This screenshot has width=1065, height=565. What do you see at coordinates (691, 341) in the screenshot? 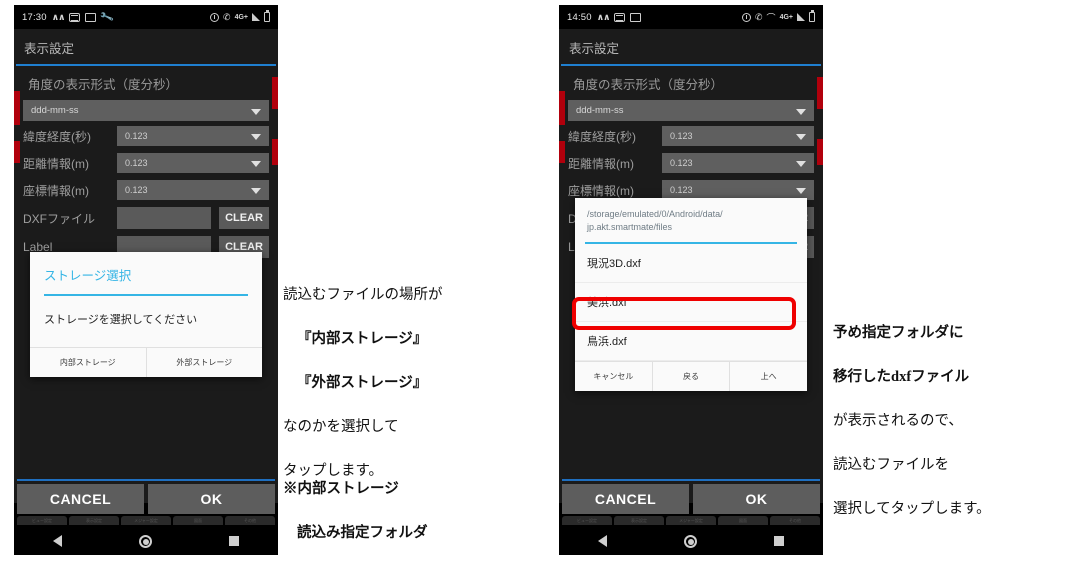
I see `list-item-selected: 鳥浜.dxf` at bounding box center [691, 341].